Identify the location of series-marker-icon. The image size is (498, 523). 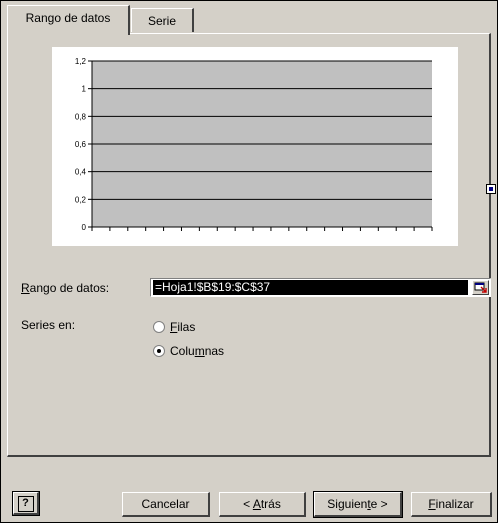
(491, 189).